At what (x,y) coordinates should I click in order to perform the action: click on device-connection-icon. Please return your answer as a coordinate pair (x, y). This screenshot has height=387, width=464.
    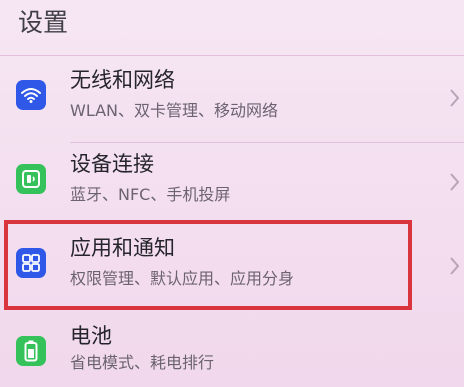
    Looking at the image, I should click on (31, 179).